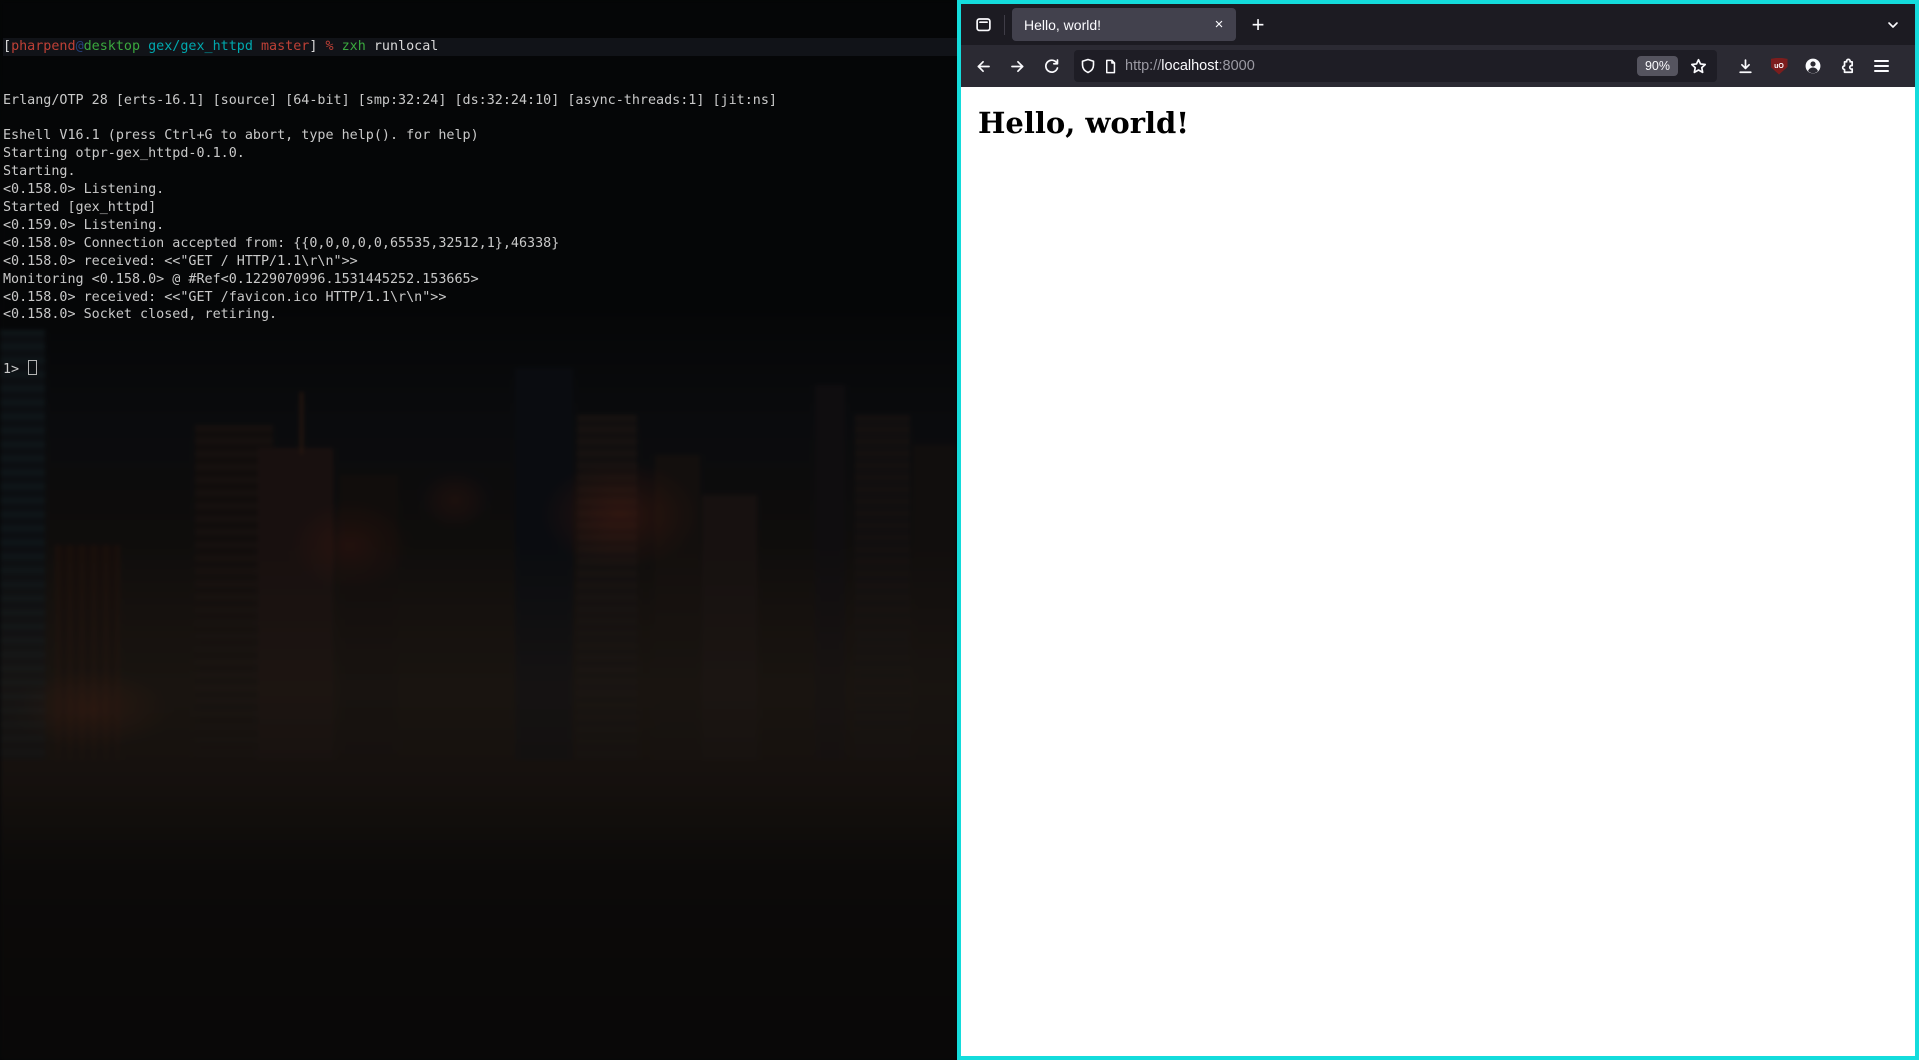 The image size is (1919, 1060). I want to click on forward-arrow-icon, so click(1016, 66).